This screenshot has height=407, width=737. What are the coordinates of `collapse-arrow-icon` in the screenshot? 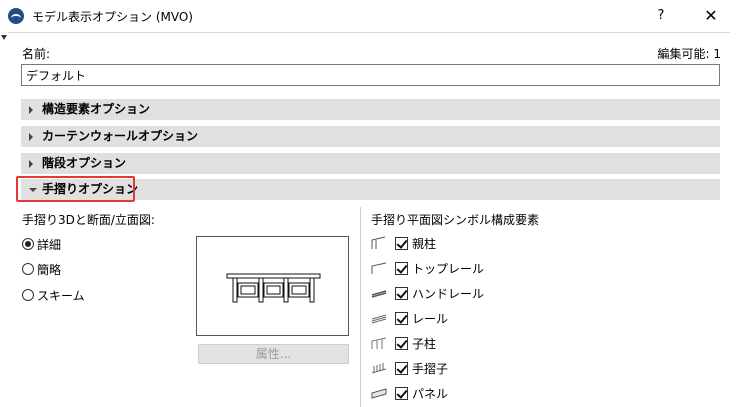 It's located at (4, 37).